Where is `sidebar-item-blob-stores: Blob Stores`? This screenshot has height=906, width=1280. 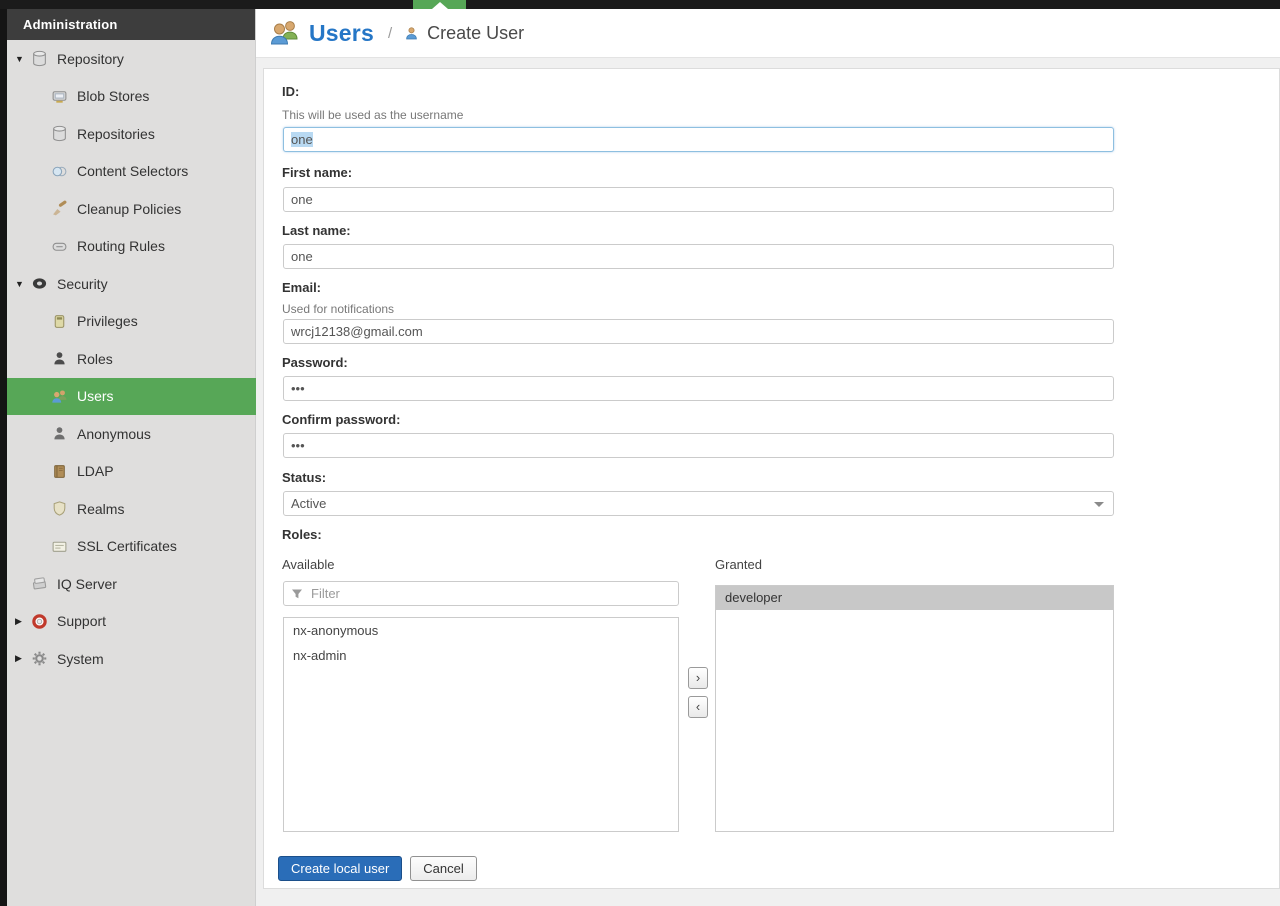 sidebar-item-blob-stores: Blob Stores is located at coordinates (131, 97).